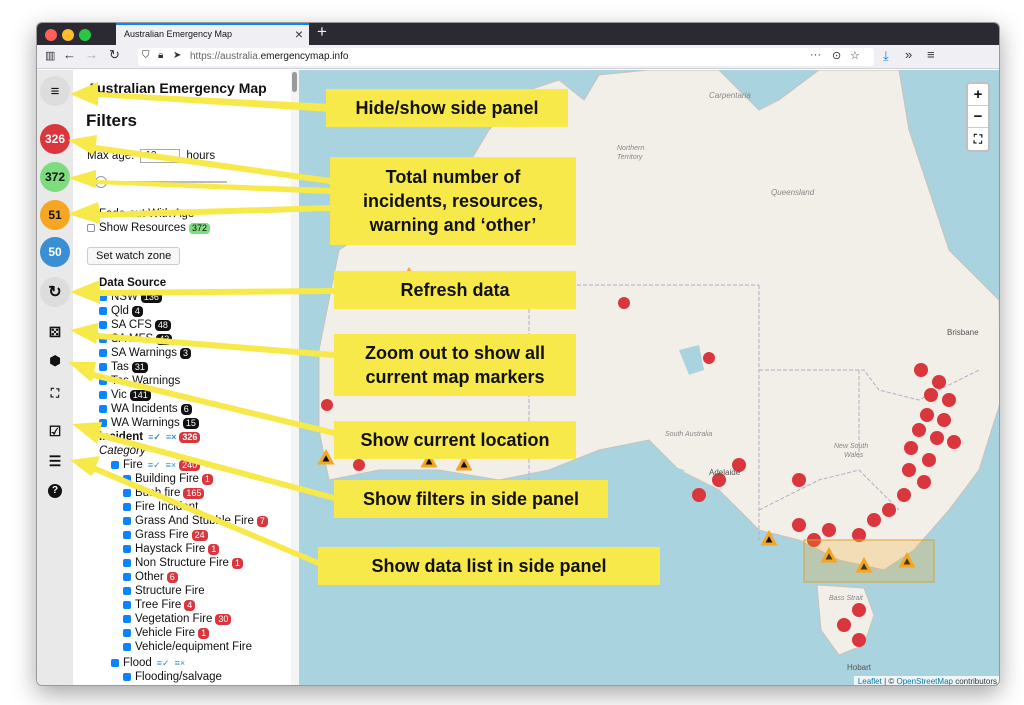 This screenshot has width=1024, height=705. What do you see at coordinates (114, 55) in the screenshot?
I see `reload-icon: ↻` at bounding box center [114, 55].